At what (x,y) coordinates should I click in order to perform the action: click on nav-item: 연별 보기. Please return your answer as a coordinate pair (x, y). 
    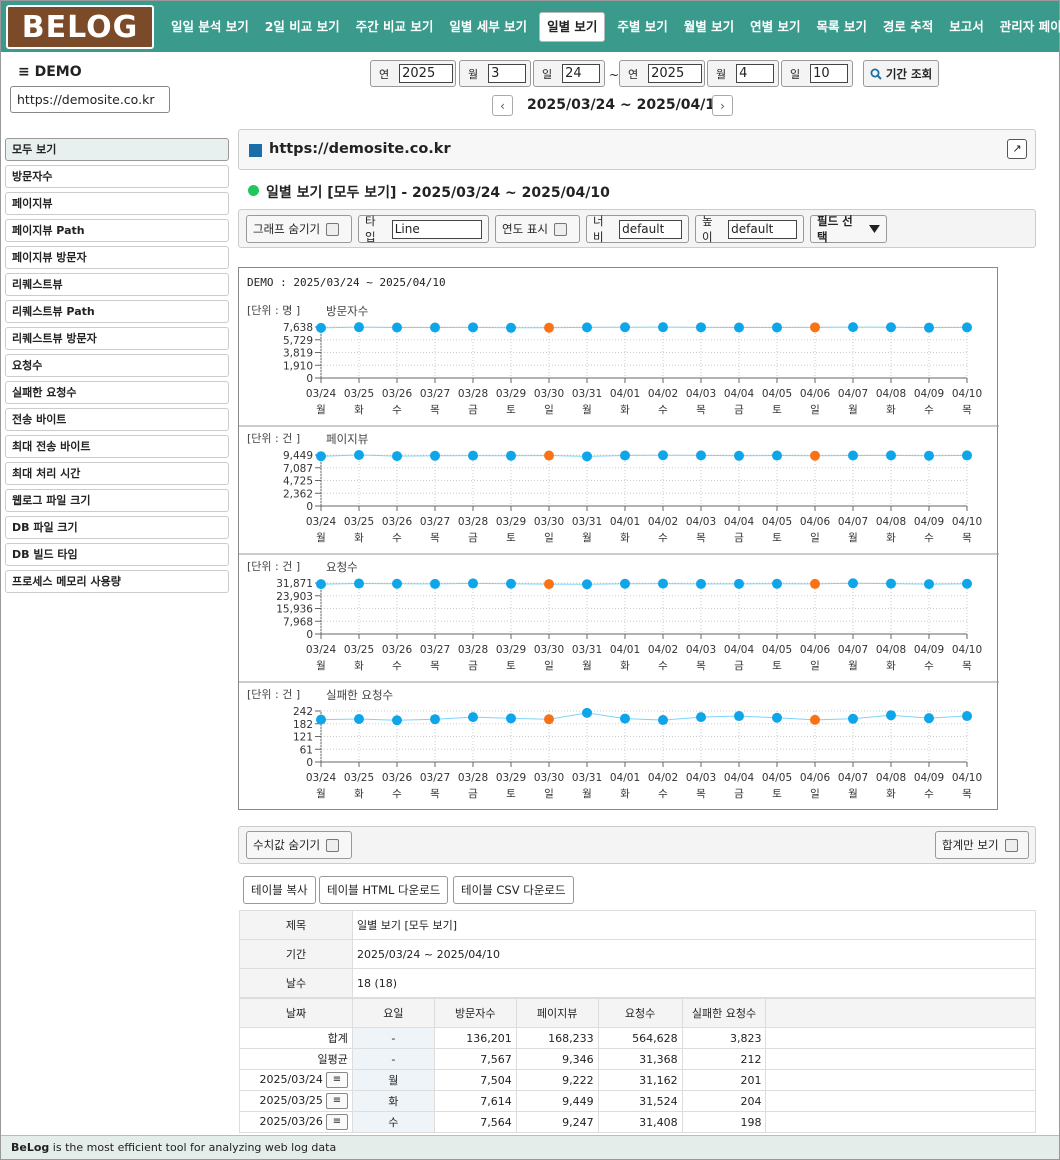
    Looking at the image, I should click on (775, 27).